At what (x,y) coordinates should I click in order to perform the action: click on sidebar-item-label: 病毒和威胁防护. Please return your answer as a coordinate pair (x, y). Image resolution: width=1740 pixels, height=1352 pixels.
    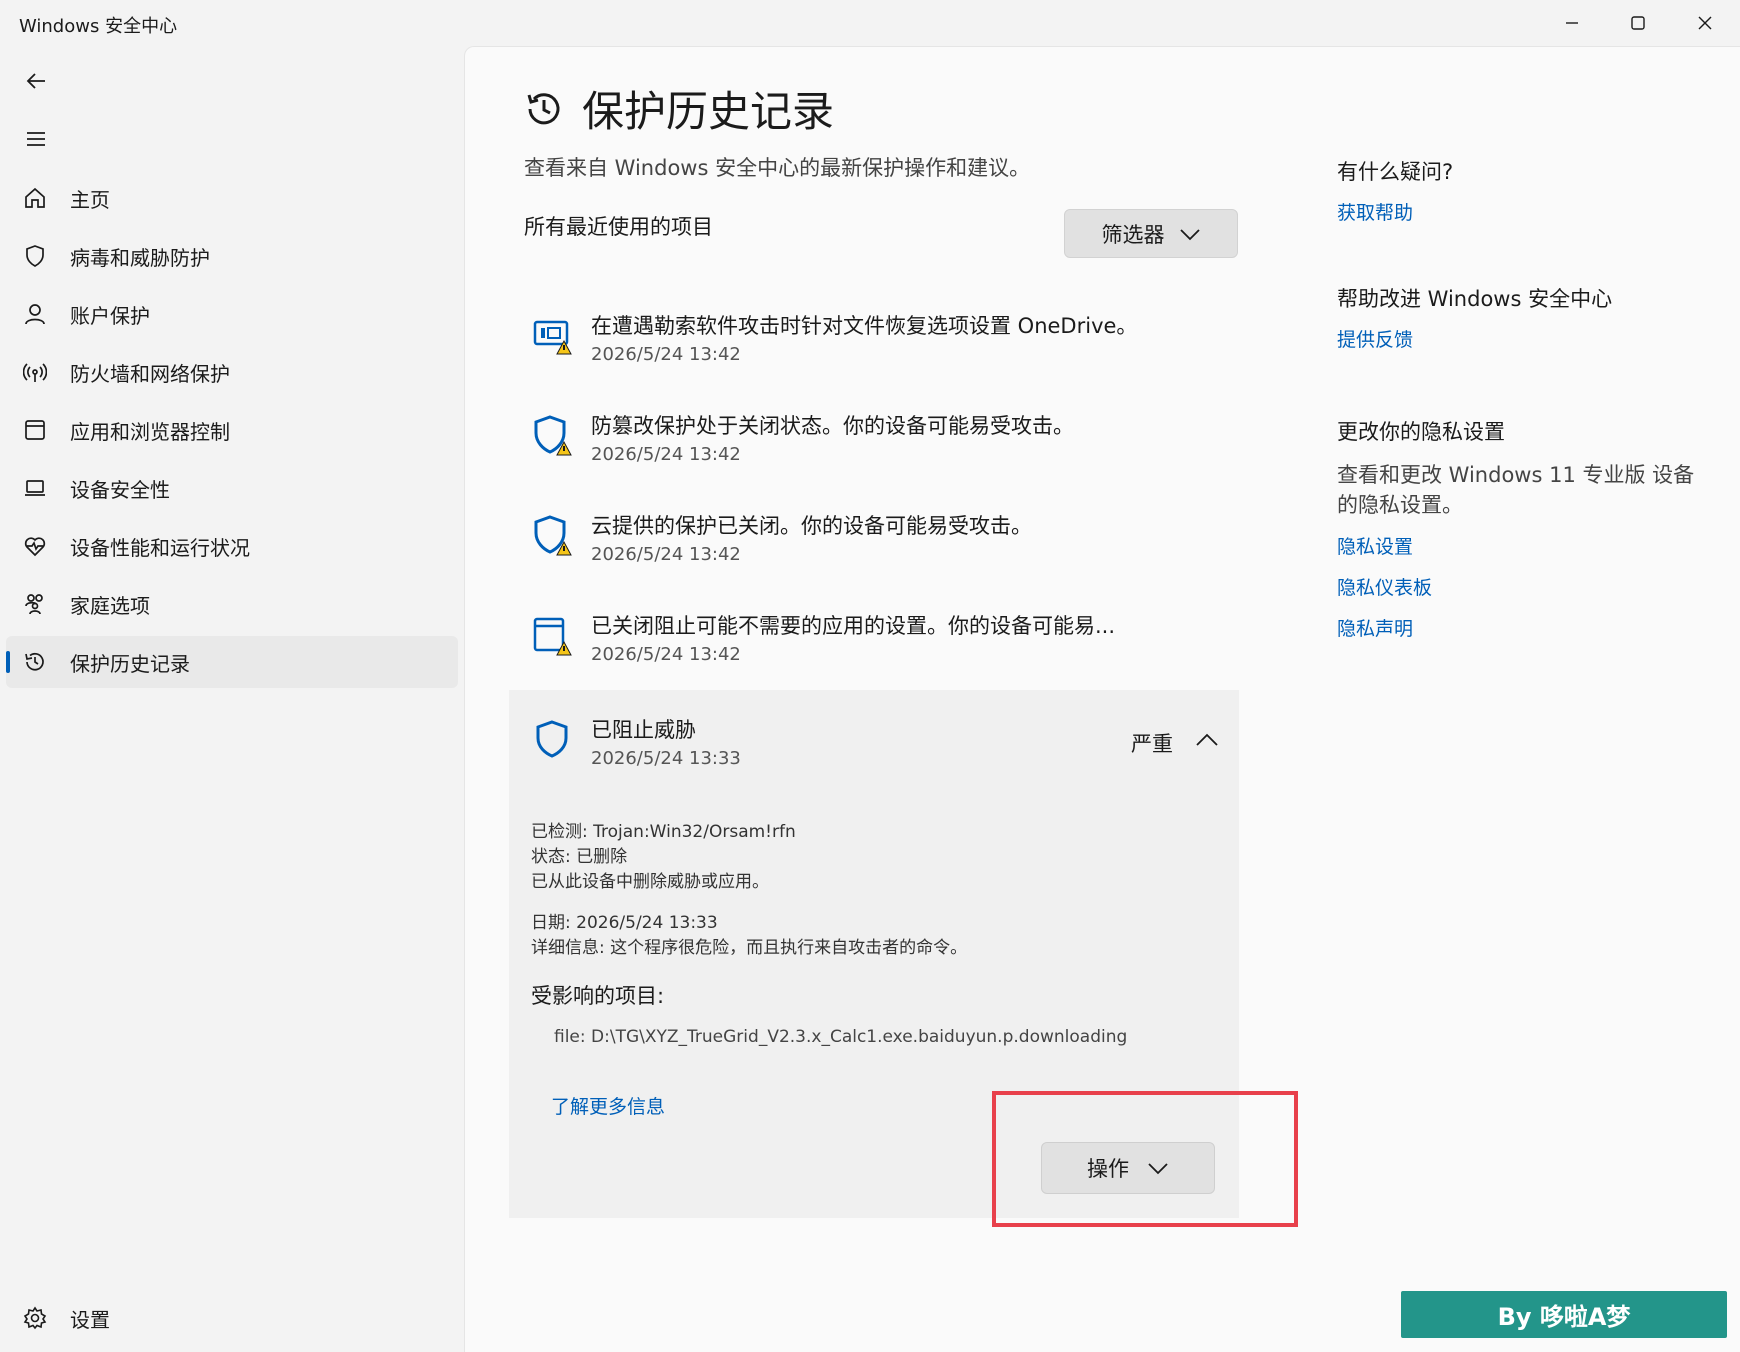
    Looking at the image, I should click on (140, 257).